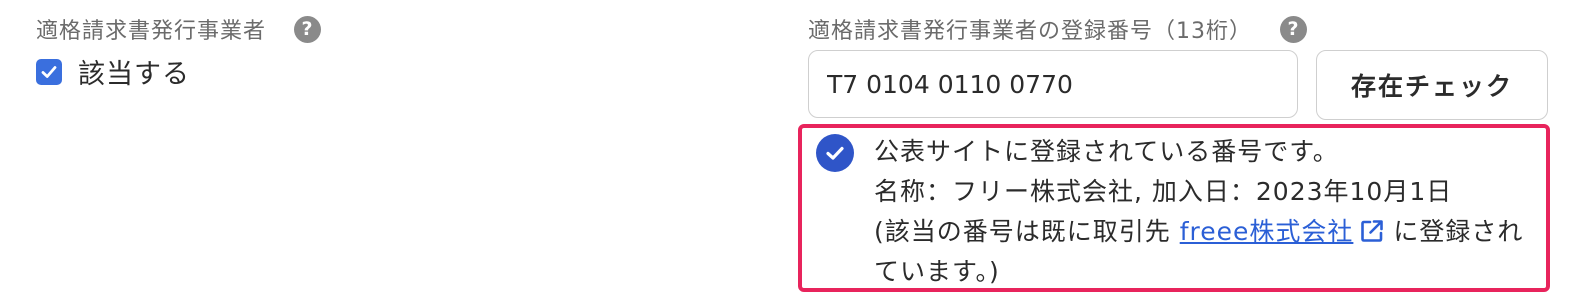 The width and height of the screenshot is (1584, 296). Describe the element at coordinates (1163, 191) in the screenshot. I see `result-detail-line: 名称：フリー株式会社, 加入日：2023年10月1日` at that location.